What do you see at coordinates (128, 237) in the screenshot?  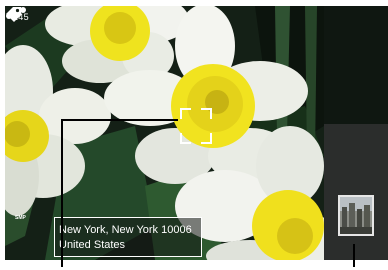 I see `location-tag: New York, New York 10006 United States` at bounding box center [128, 237].